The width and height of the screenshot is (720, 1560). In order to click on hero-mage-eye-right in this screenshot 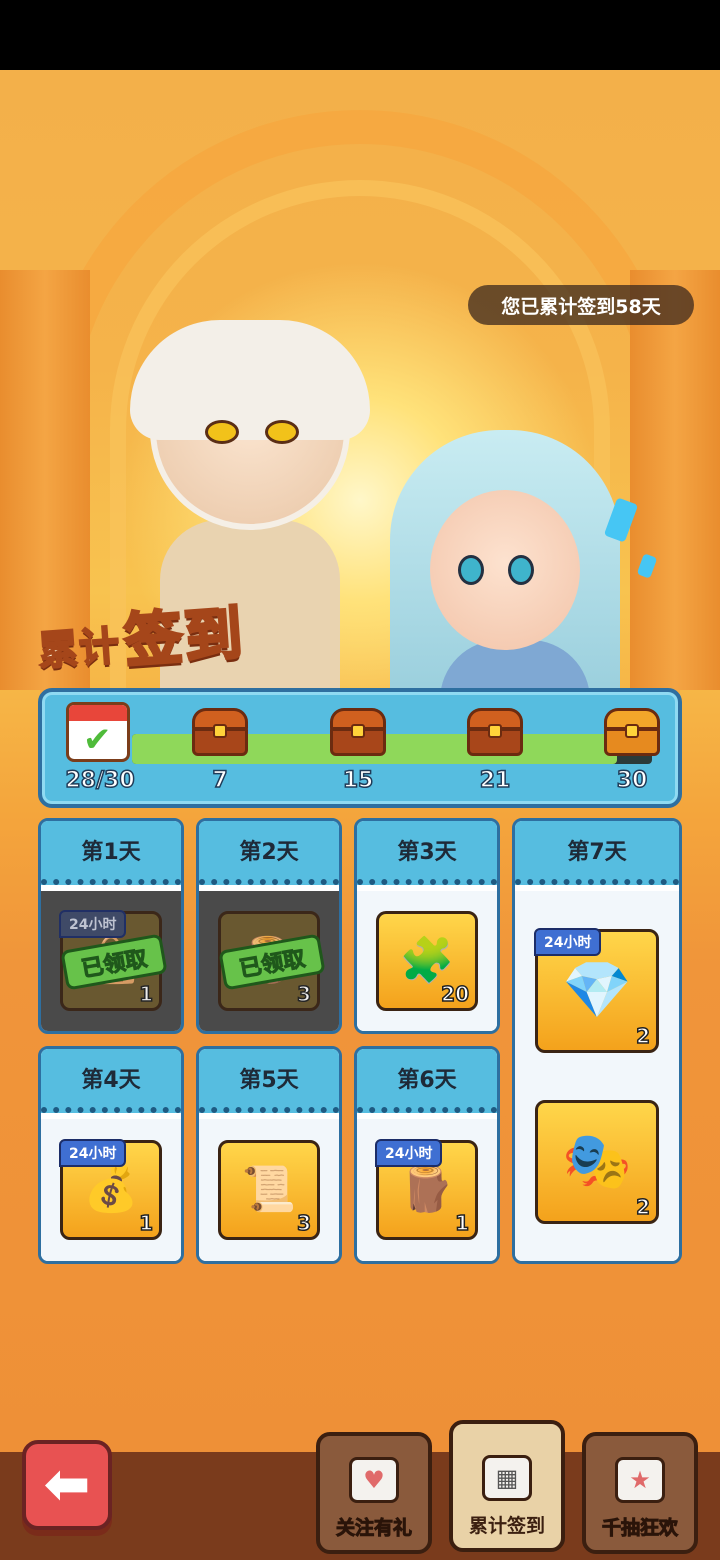, I will do `click(521, 570)`.